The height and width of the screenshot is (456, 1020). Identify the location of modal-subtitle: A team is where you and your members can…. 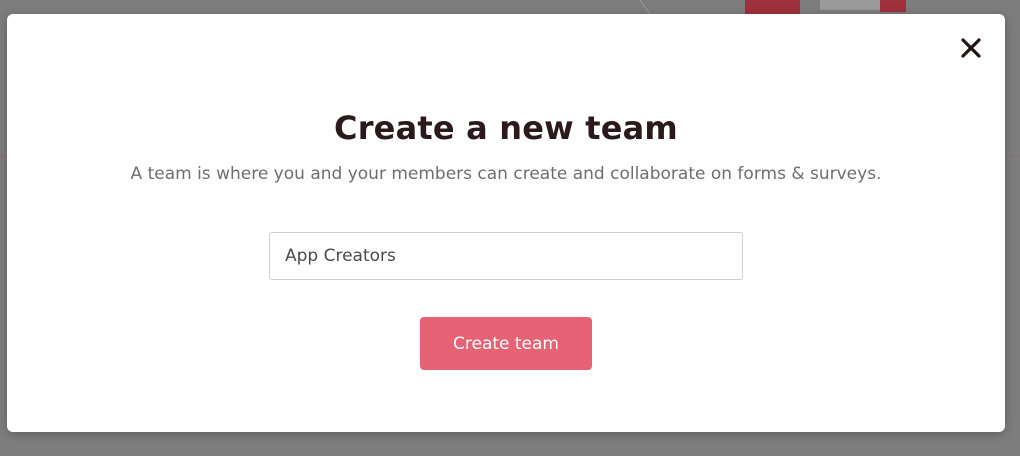
(506, 174).